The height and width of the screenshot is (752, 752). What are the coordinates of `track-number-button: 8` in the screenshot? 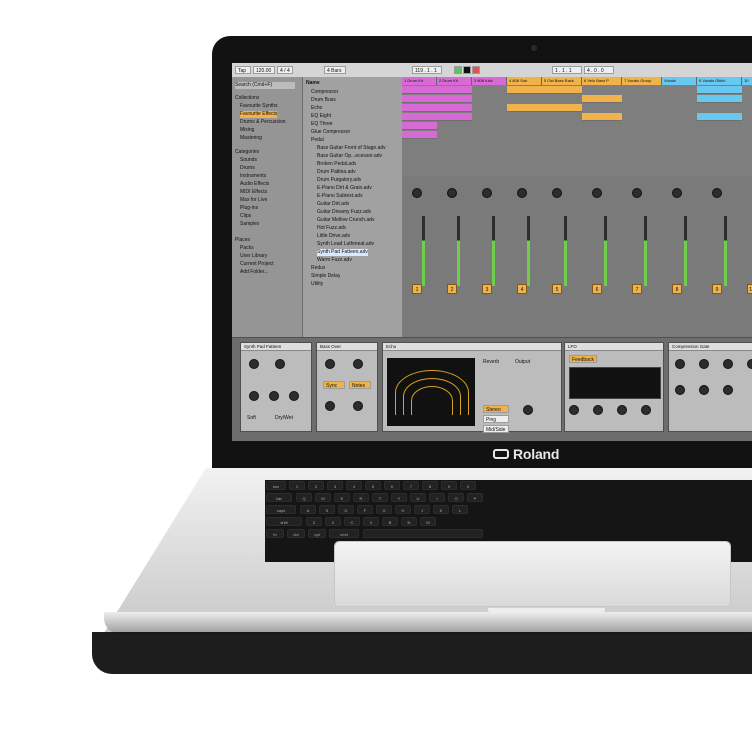 It's located at (677, 289).